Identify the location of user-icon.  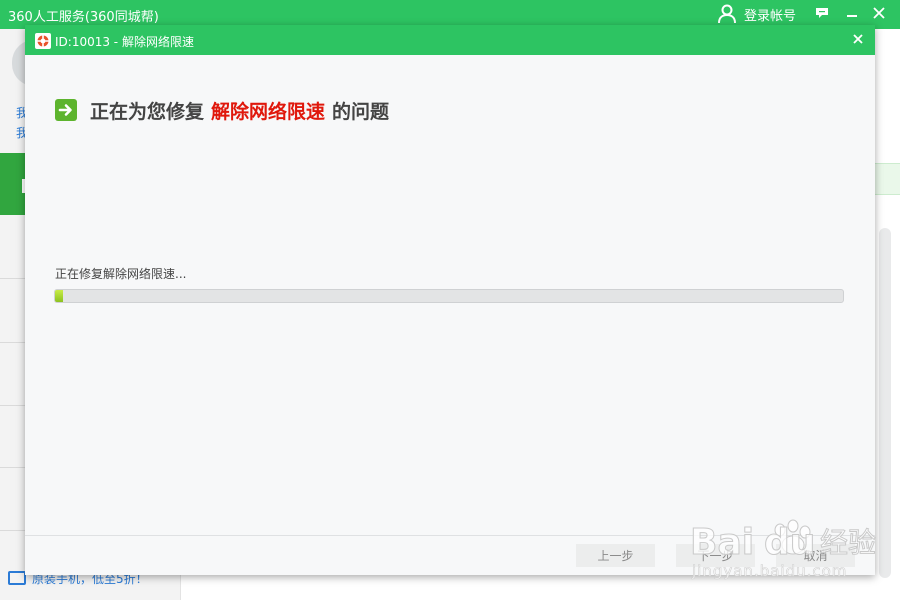
(727, 14).